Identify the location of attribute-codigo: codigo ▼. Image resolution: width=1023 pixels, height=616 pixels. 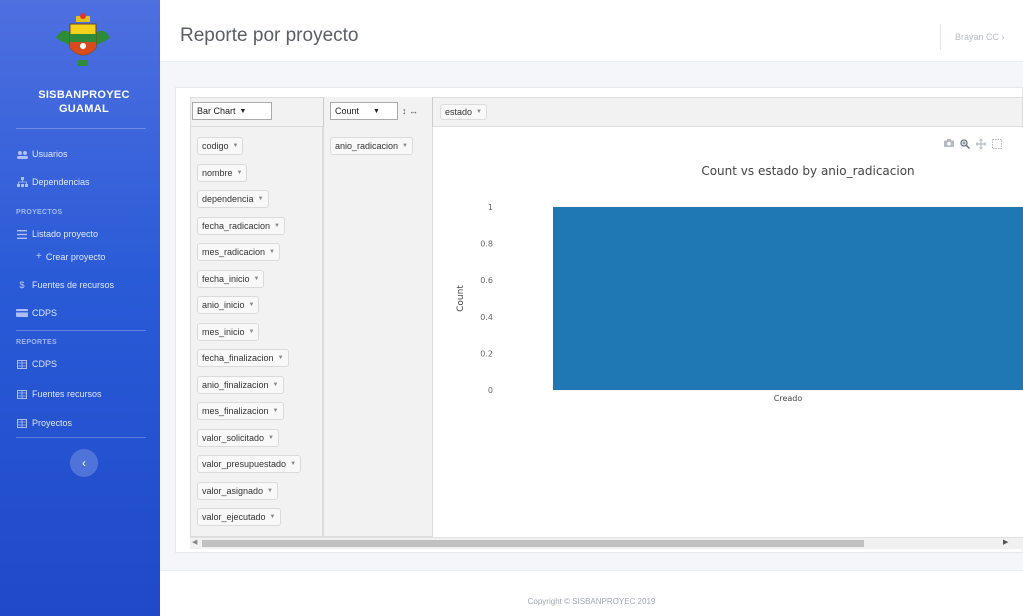
(220, 146).